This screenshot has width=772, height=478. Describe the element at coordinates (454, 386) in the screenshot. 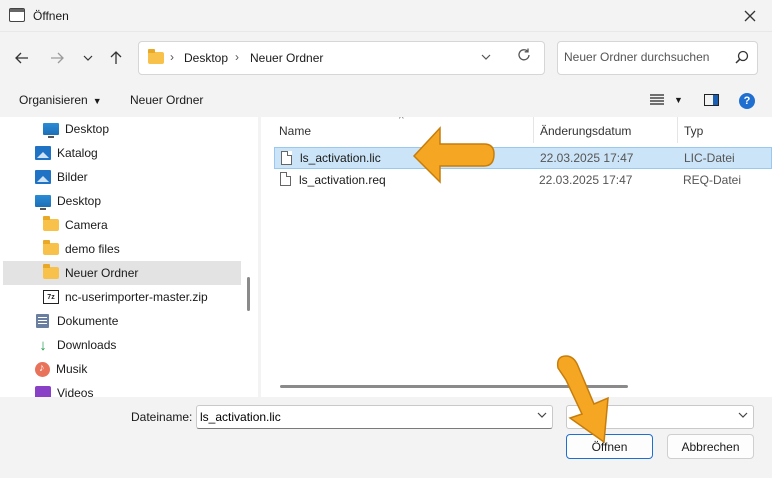

I see `horizontal-scrollbar` at that location.